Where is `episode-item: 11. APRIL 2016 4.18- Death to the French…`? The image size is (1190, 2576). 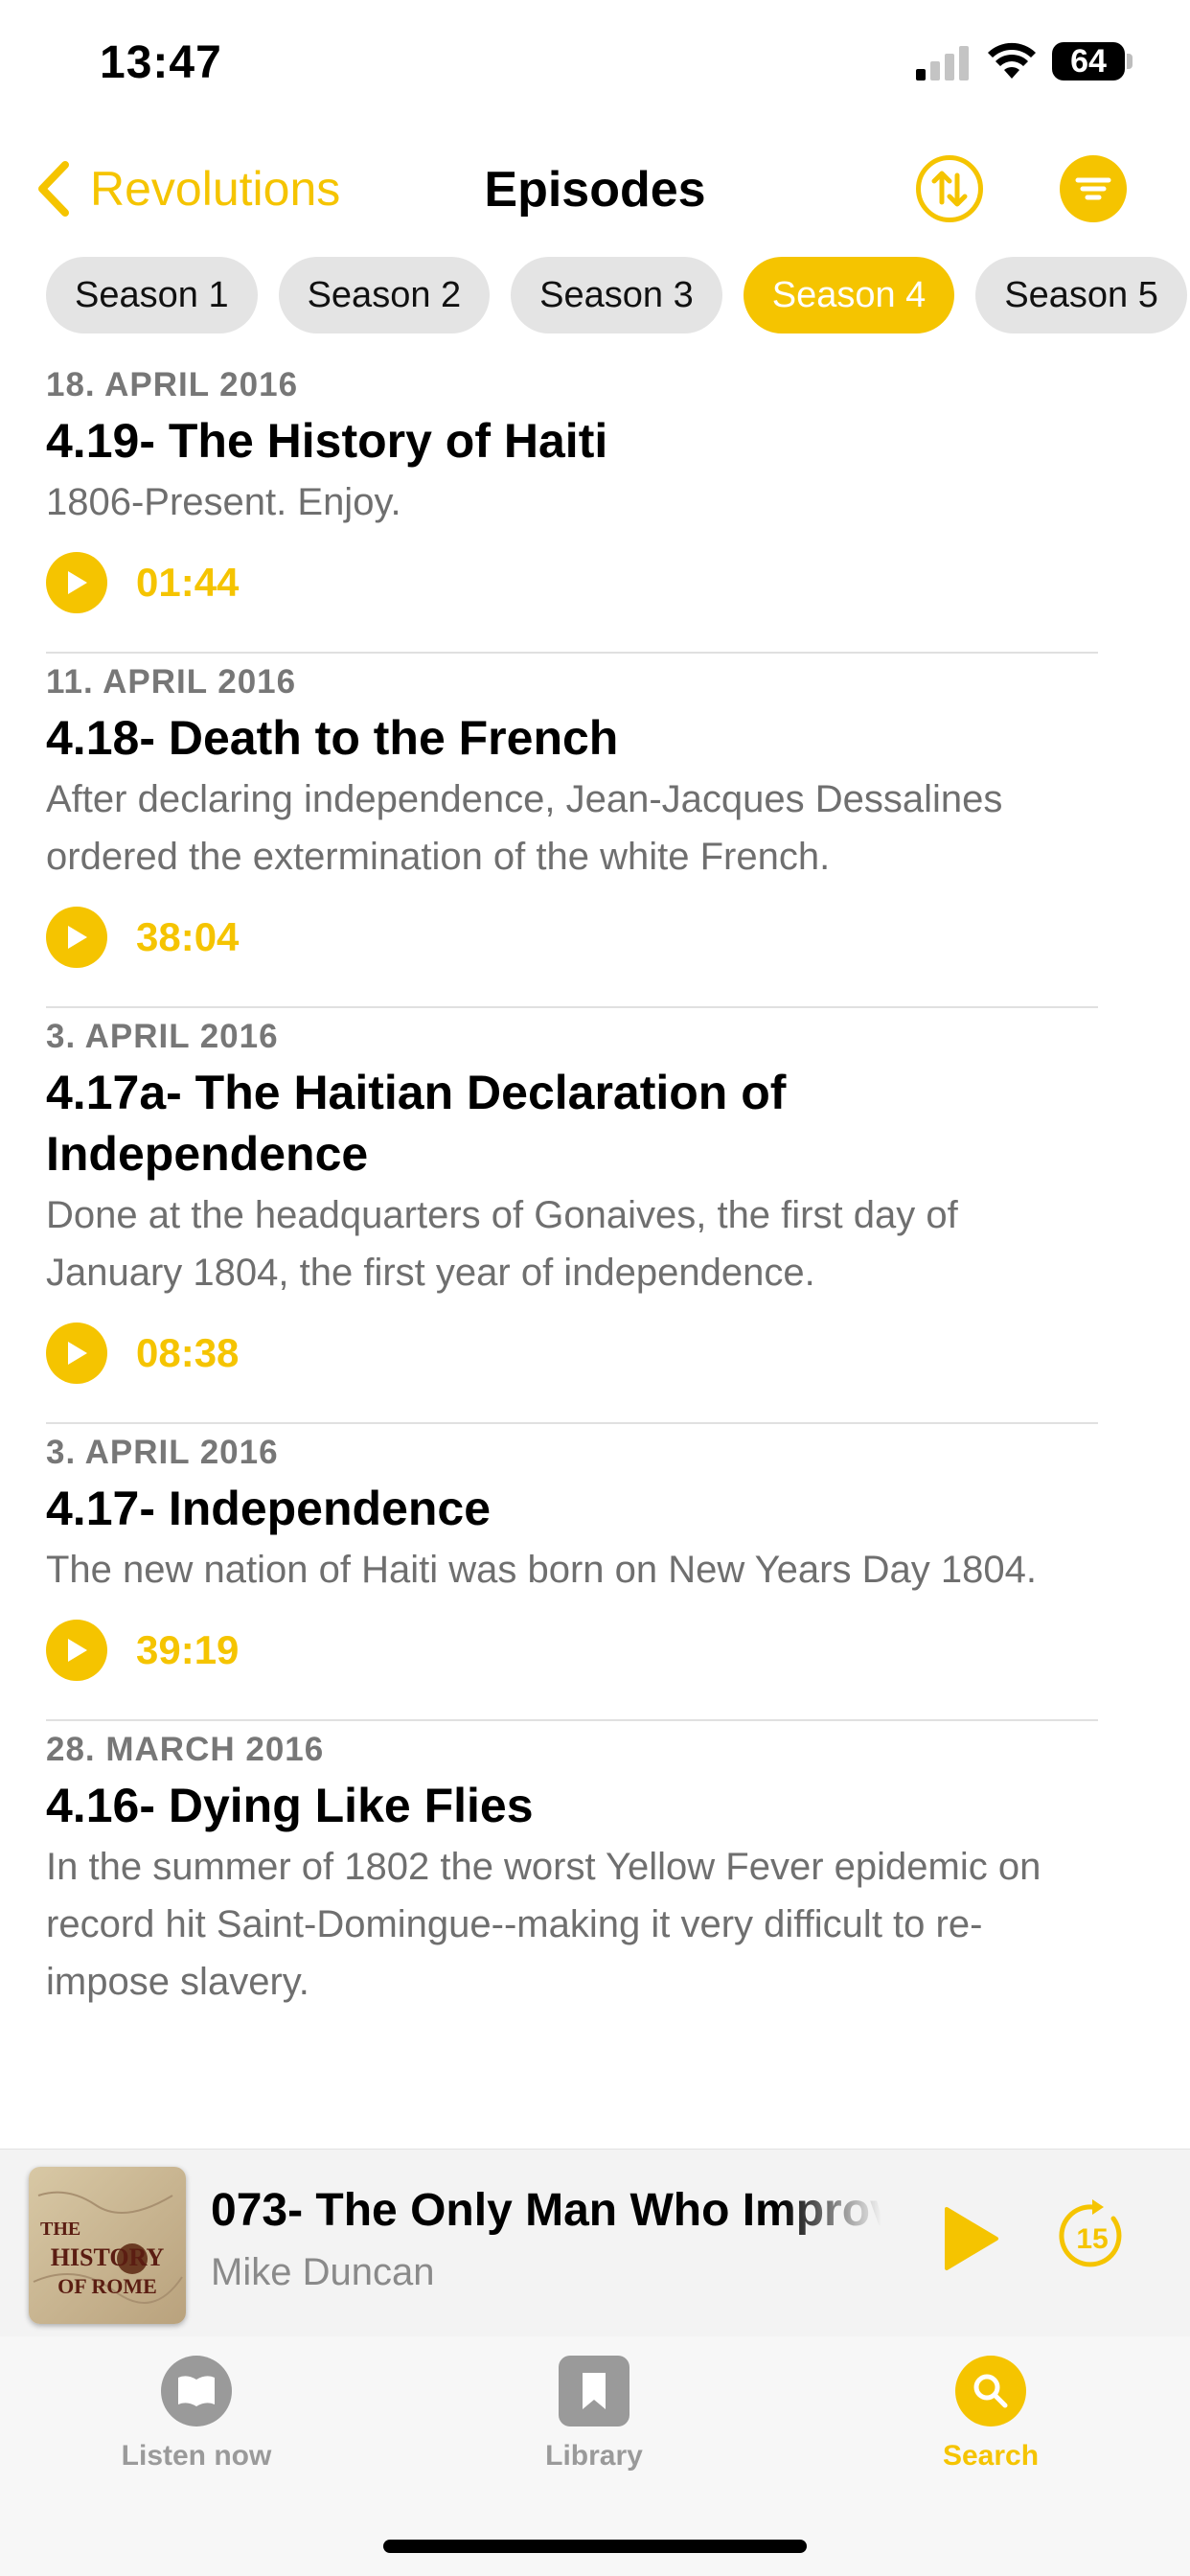 episode-item: 11. APRIL 2016 4.18- Death to the French… is located at coordinates (595, 831).